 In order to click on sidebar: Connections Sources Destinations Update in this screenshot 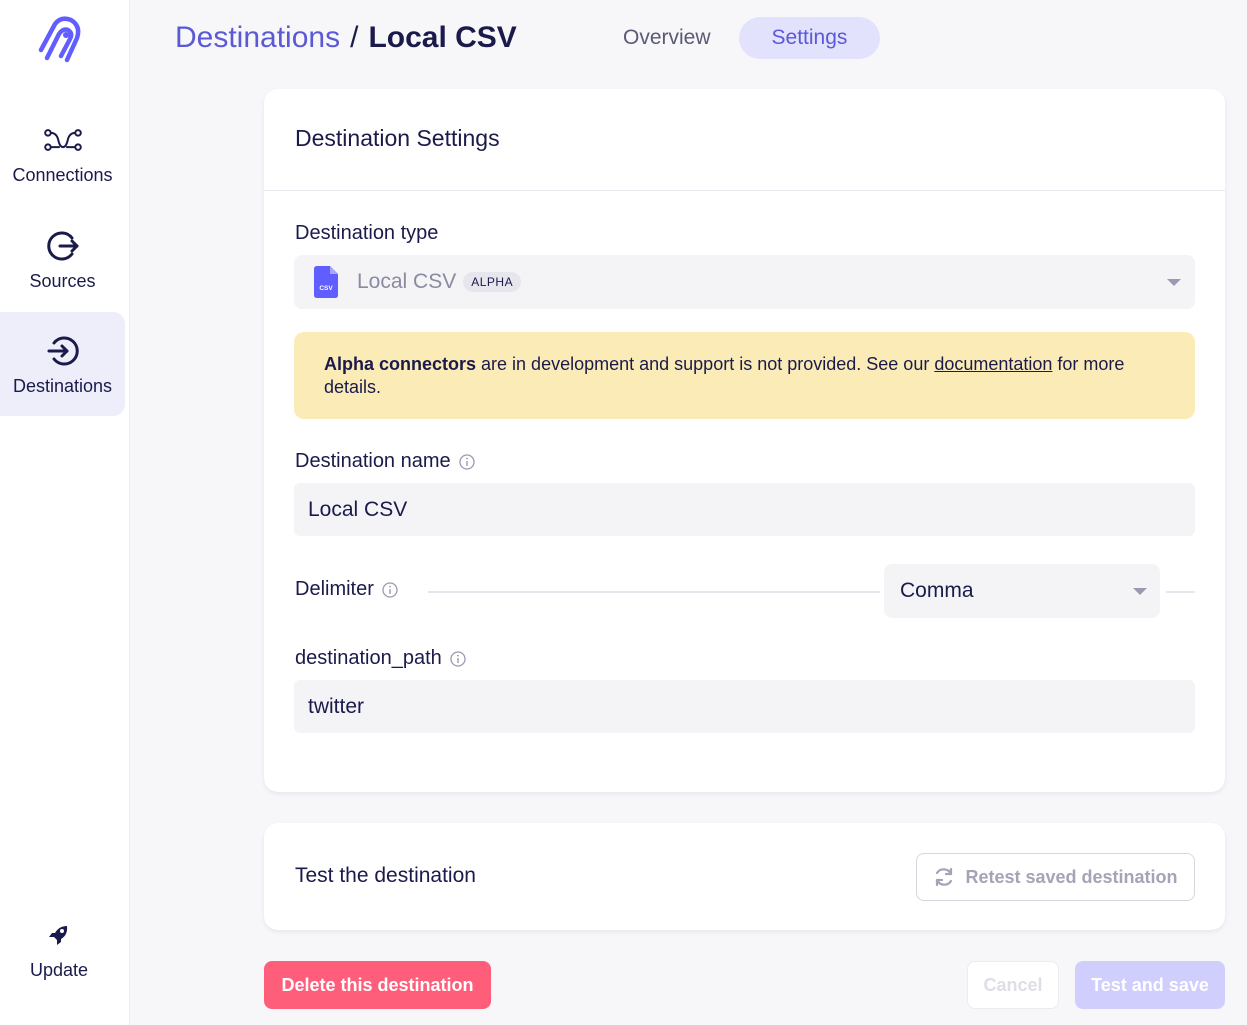, I will do `click(65, 512)`.